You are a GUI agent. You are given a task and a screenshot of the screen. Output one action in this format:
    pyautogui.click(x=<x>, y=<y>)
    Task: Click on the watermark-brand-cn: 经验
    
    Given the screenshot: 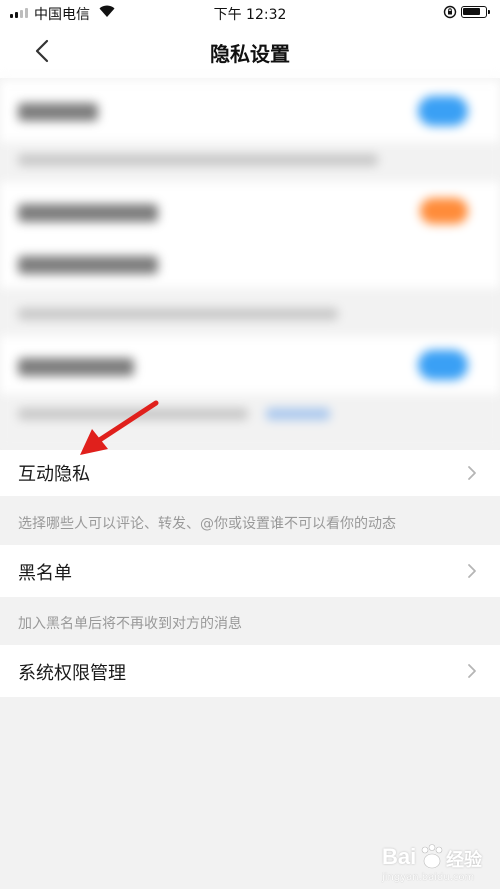 What is the action you would take?
    pyautogui.click(x=464, y=860)
    